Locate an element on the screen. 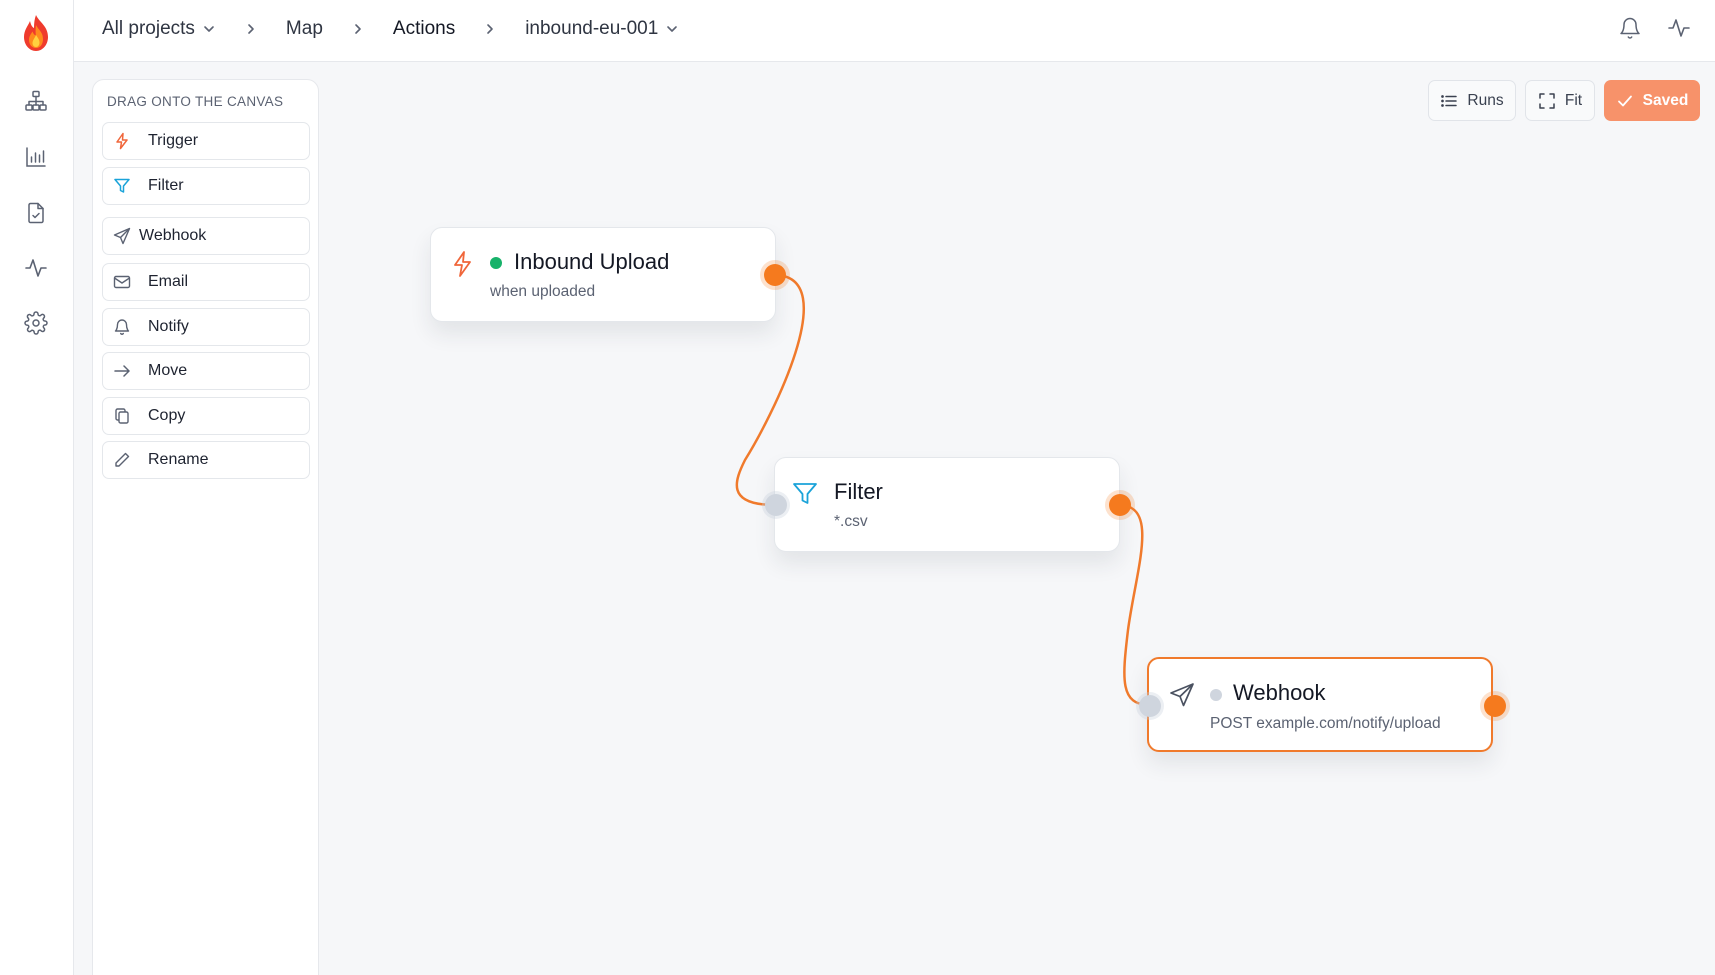 The image size is (1715, 975). fit-button: Fit is located at coordinates (1560, 100).